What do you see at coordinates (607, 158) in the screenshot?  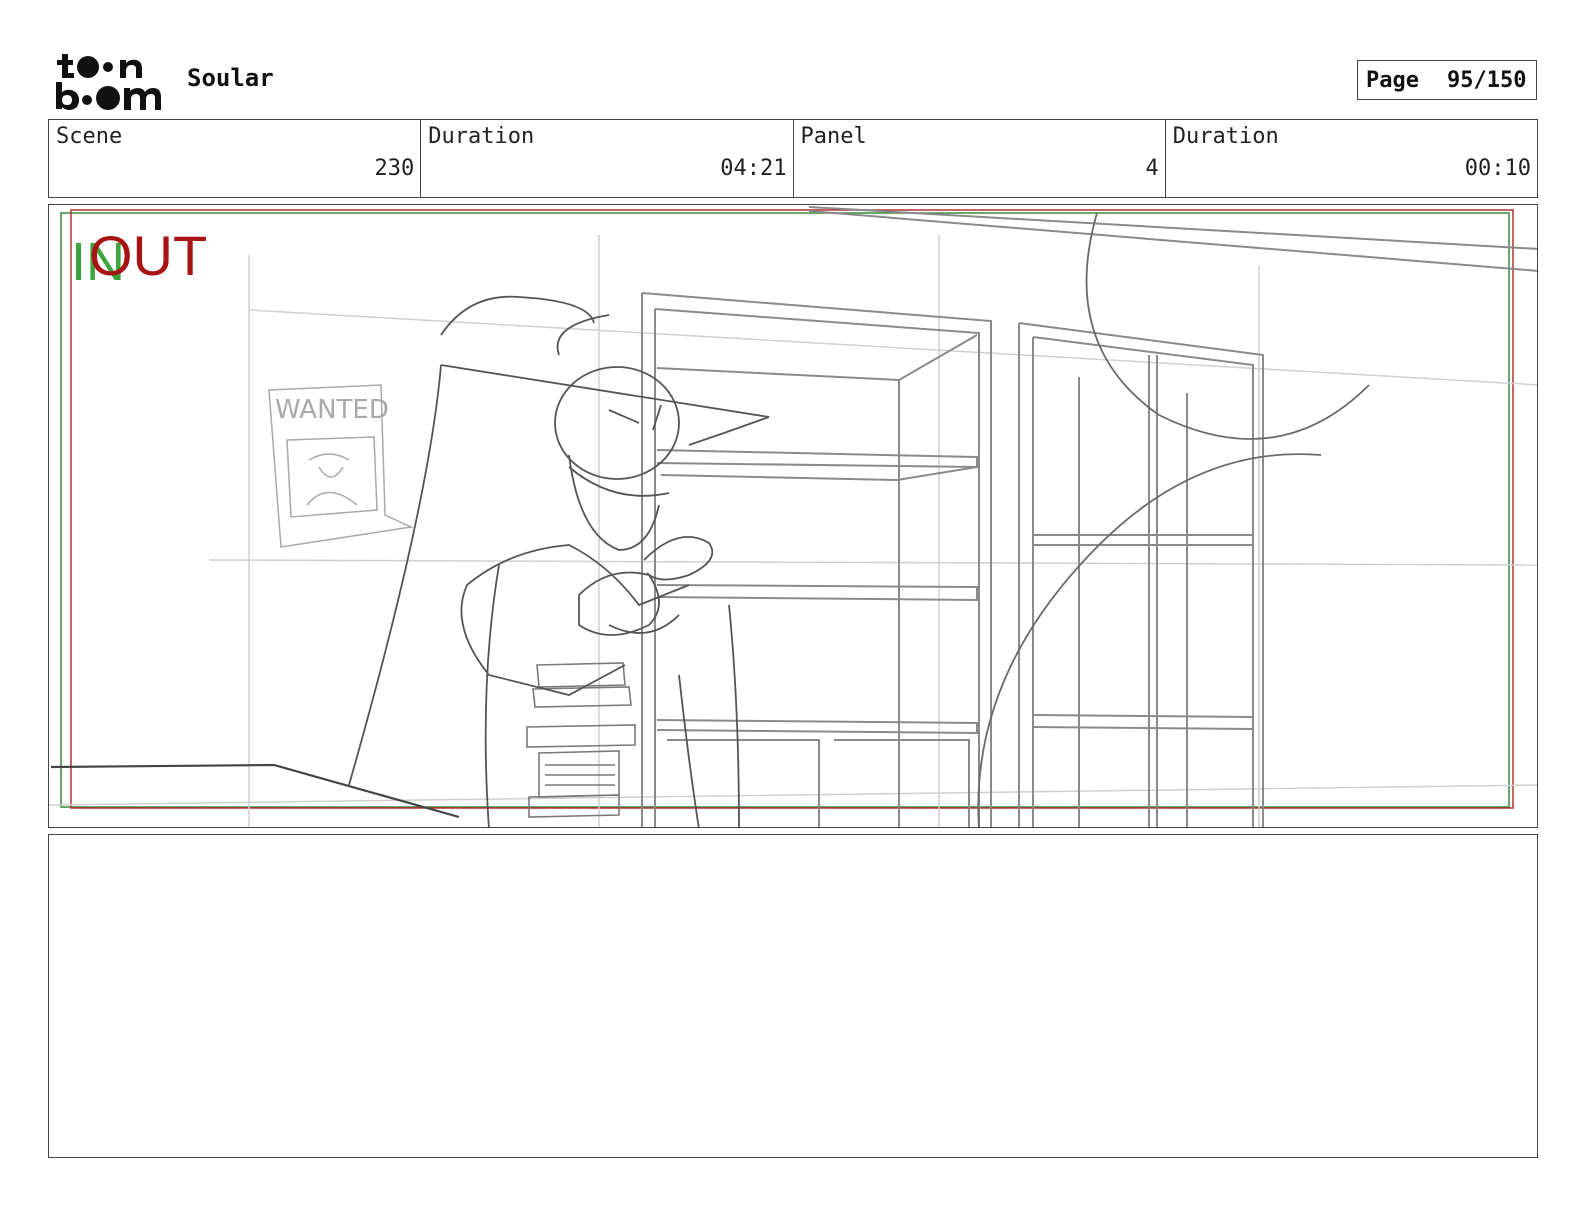 I see `scene-duration-cell: Duration 04:21` at bounding box center [607, 158].